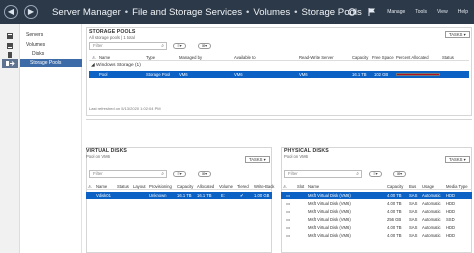 This screenshot has width=474, height=253. Describe the element at coordinates (204, 195) in the screenshot. I see `cell-allocated: 16.1 TB` at that location.